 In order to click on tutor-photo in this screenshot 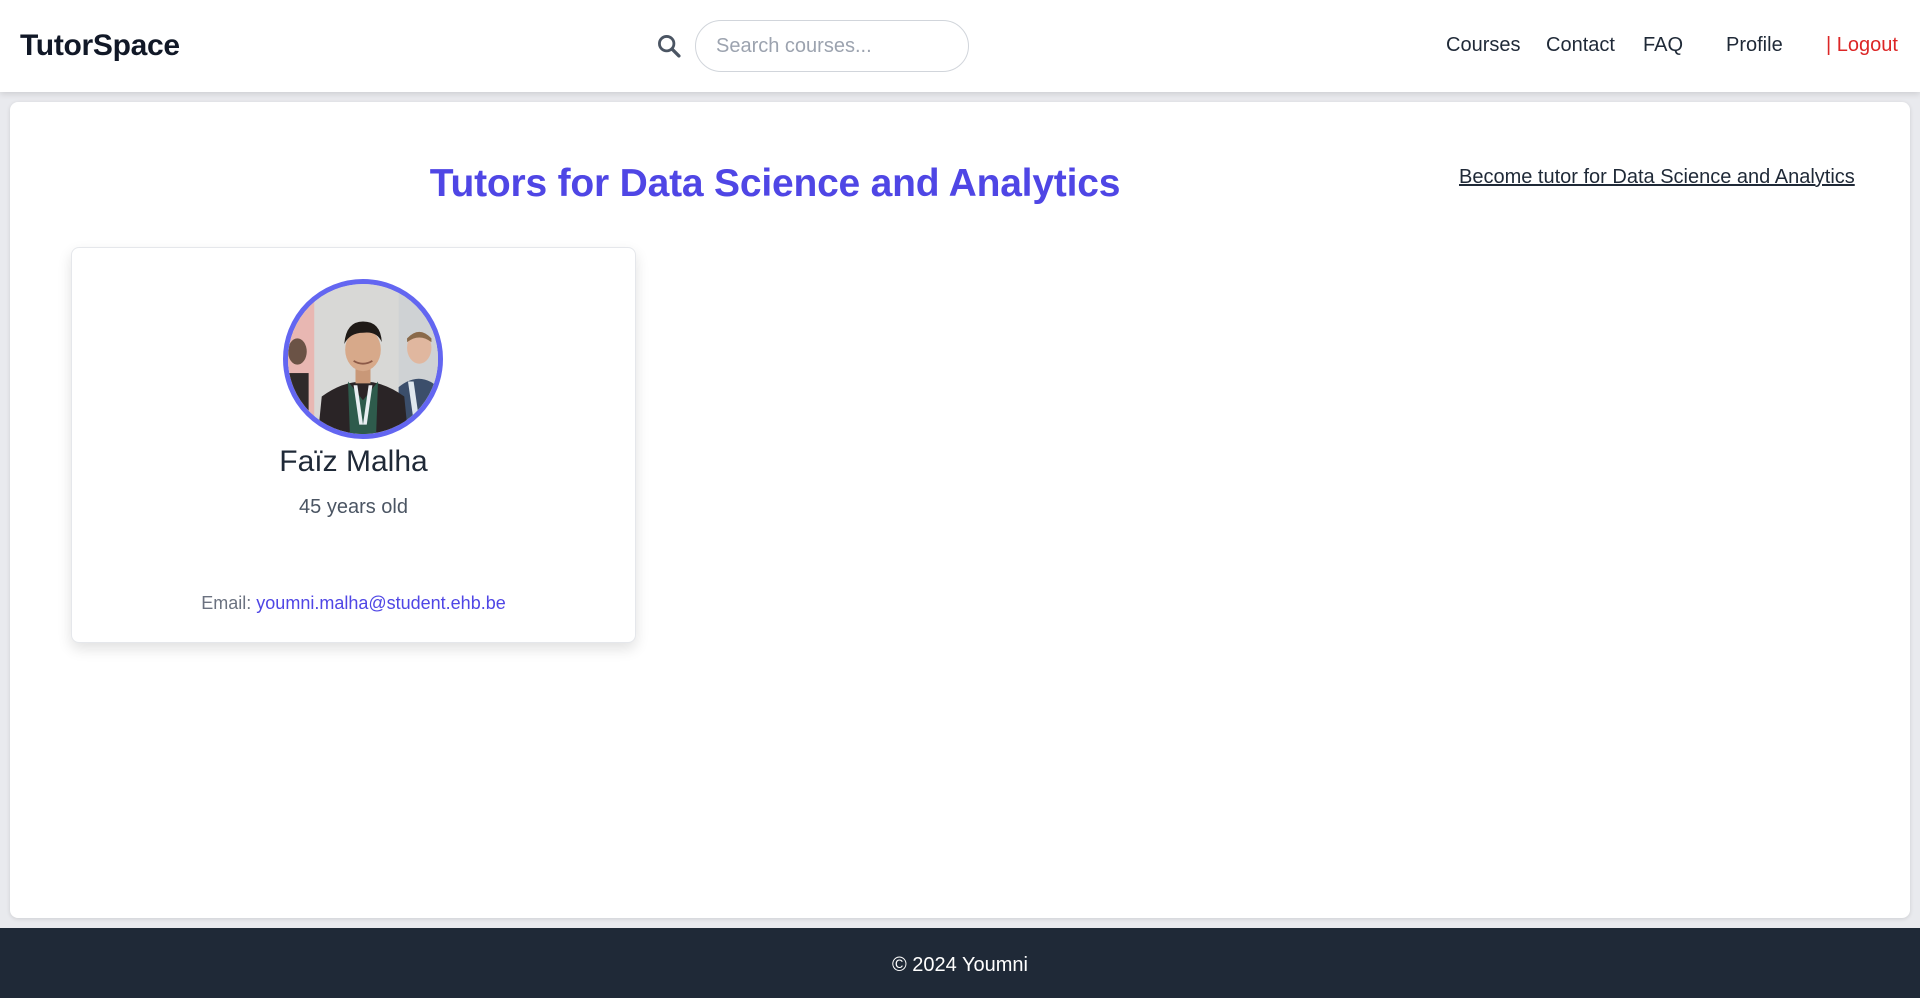, I will do `click(363, 359)`.